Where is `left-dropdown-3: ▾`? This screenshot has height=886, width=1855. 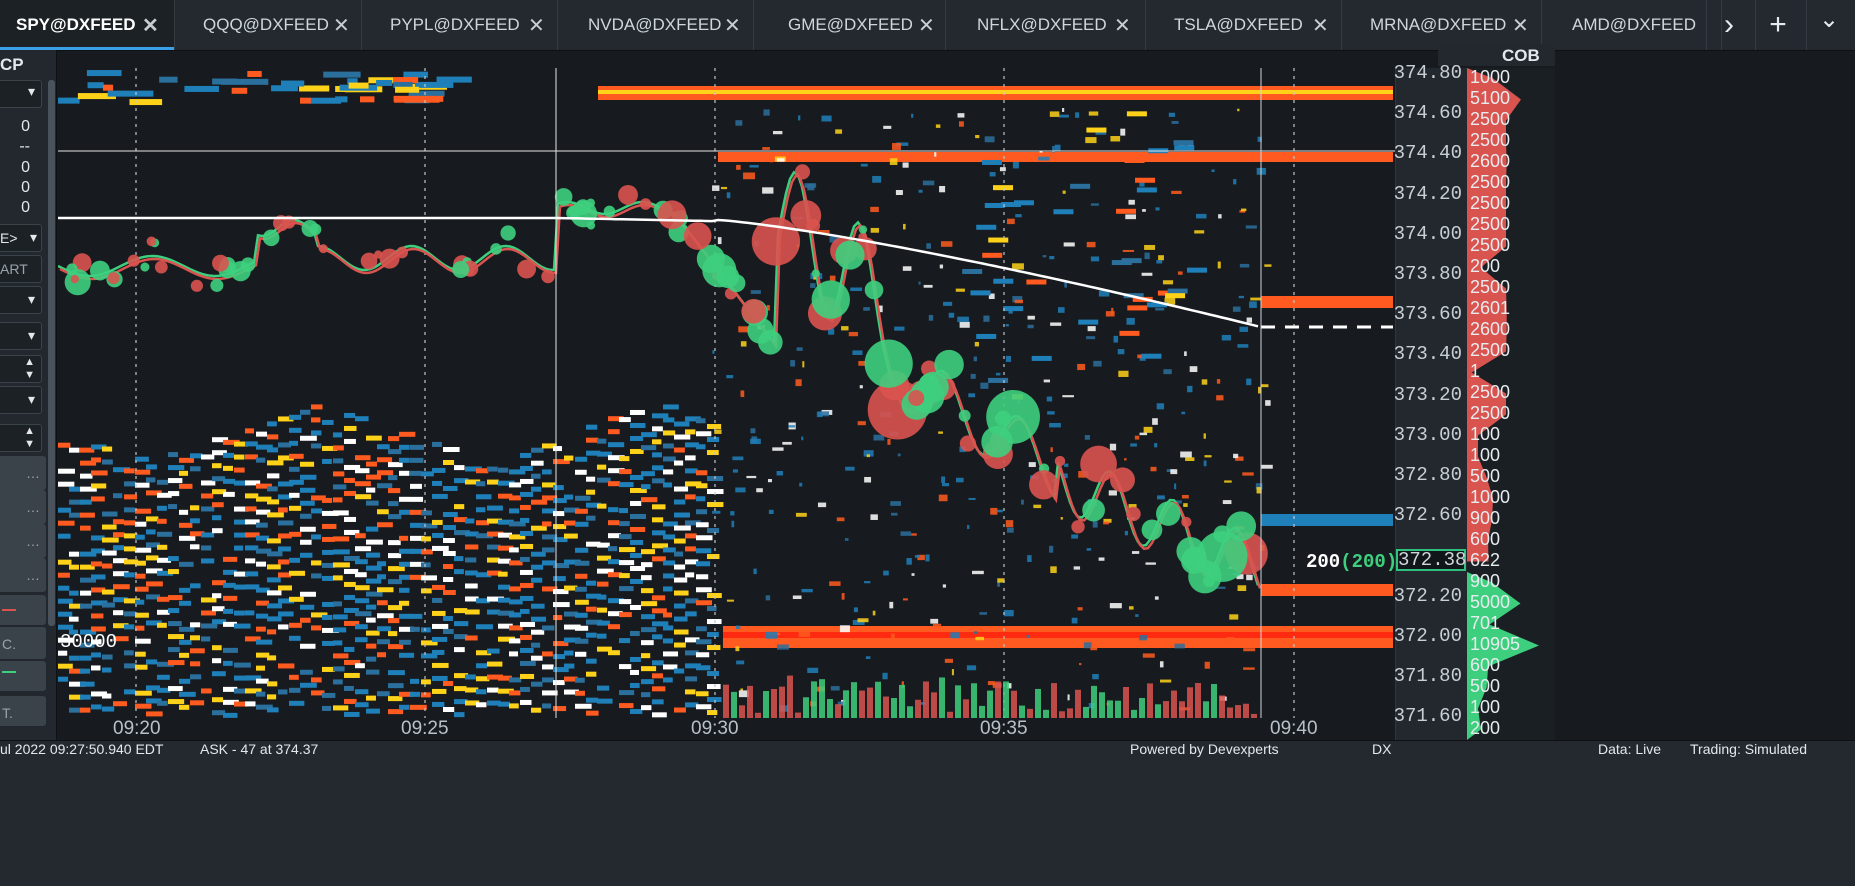
left-dropdown-3: ▾ is located at coordinates (21, 300).